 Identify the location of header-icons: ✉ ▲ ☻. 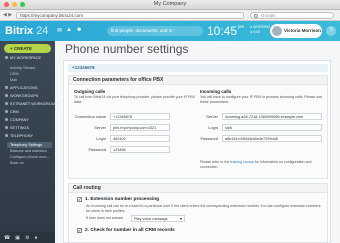
(69, 30).